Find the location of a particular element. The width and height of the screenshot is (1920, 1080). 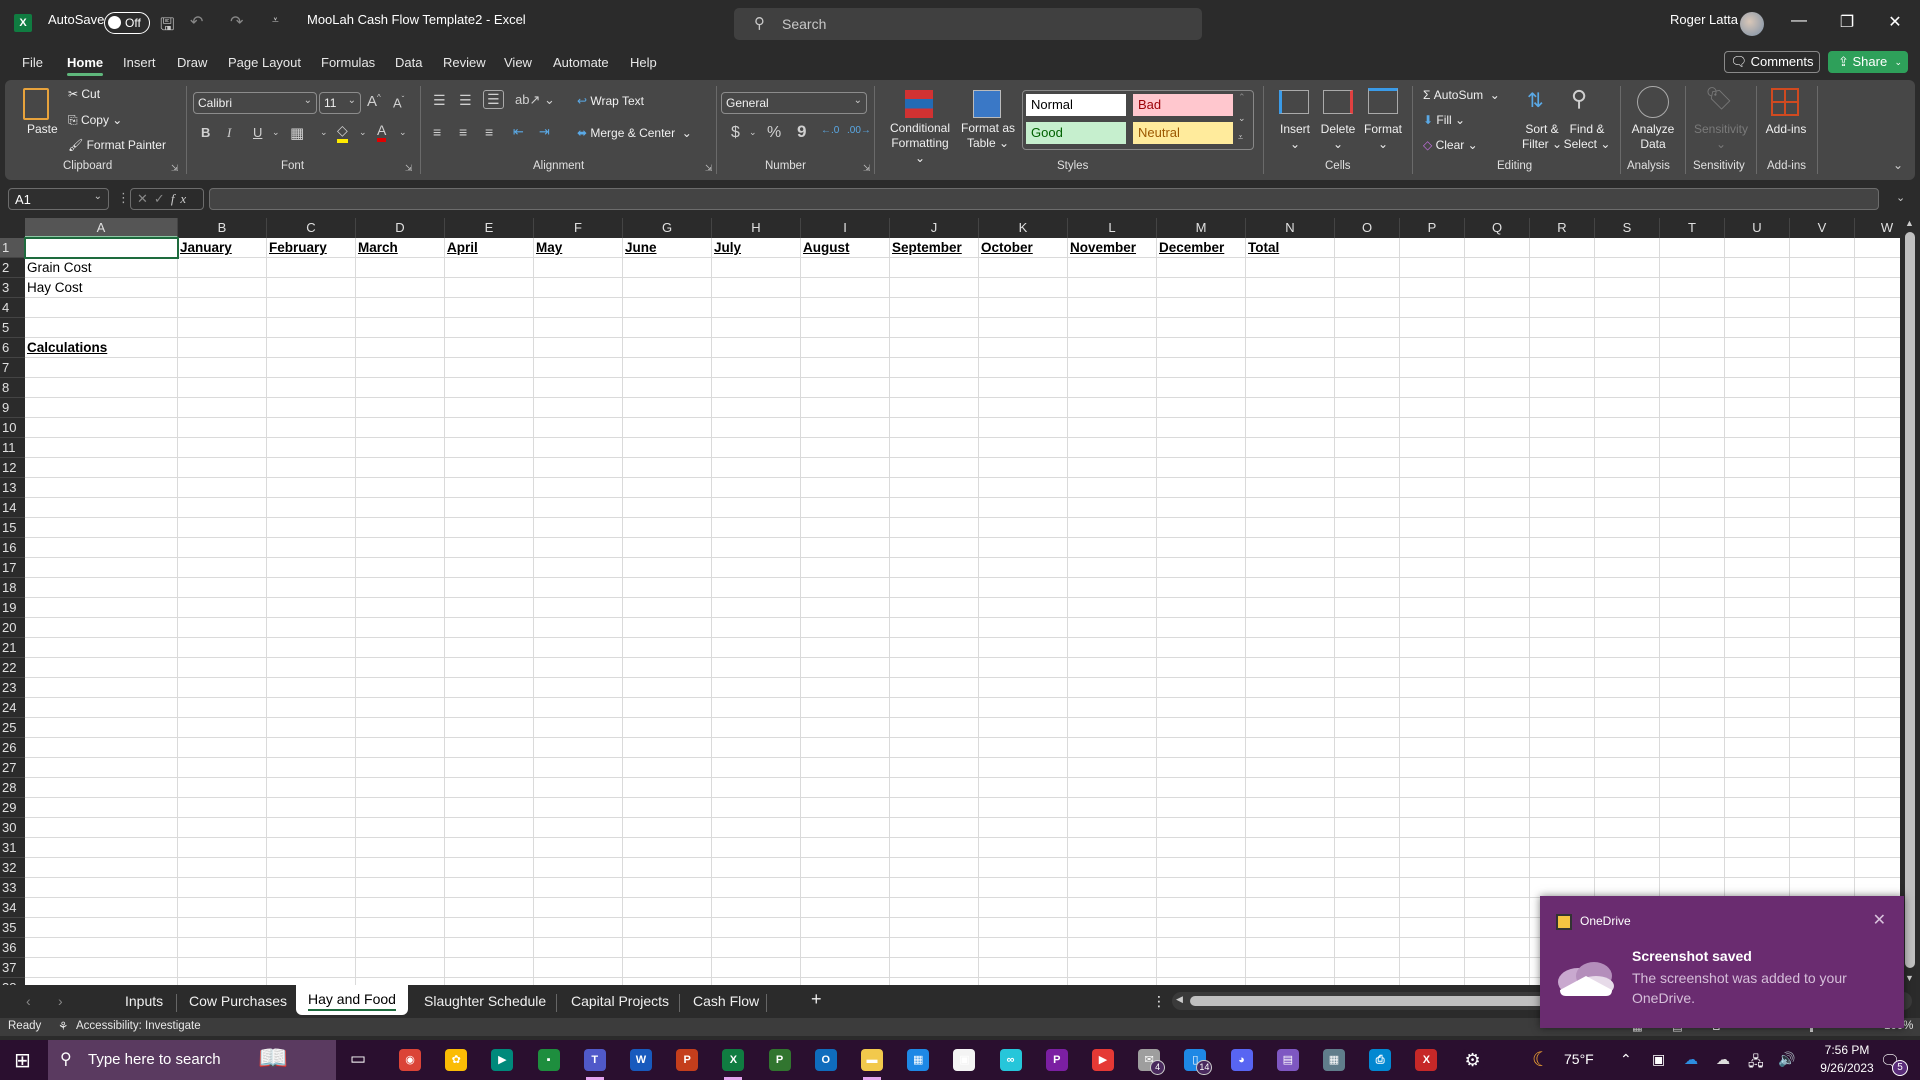

cell-c20 is located at coordinates (311, 628).